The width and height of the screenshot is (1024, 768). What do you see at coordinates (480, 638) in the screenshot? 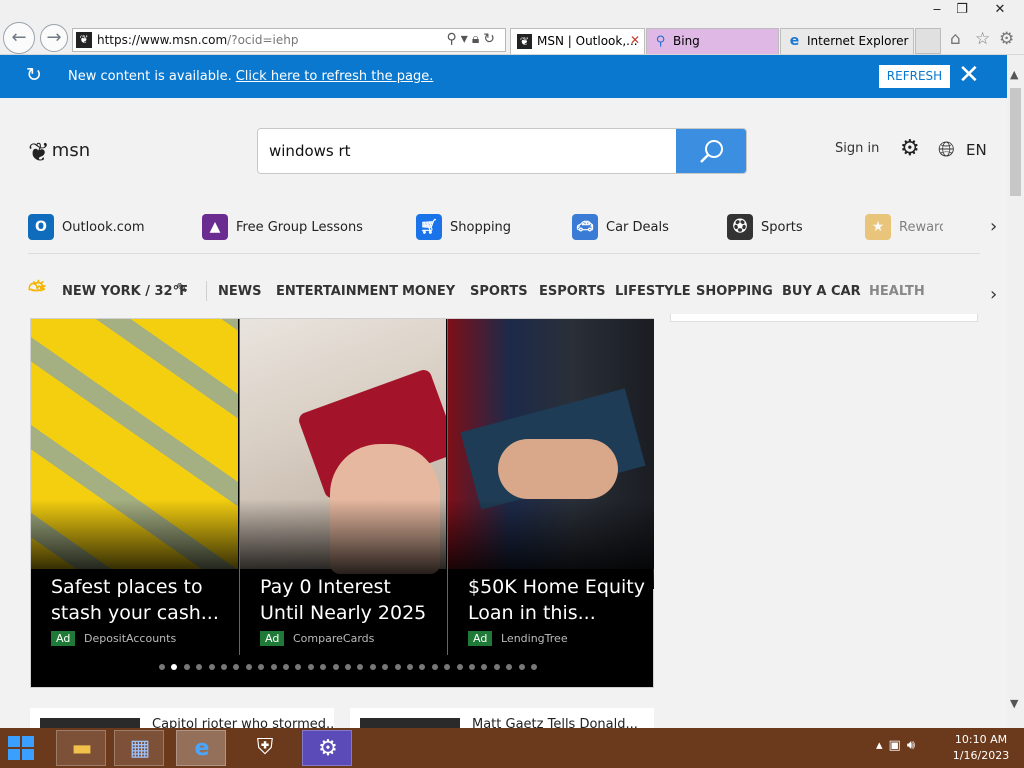
I see `ad-badge: Ad` at bounding box center [480, 638].